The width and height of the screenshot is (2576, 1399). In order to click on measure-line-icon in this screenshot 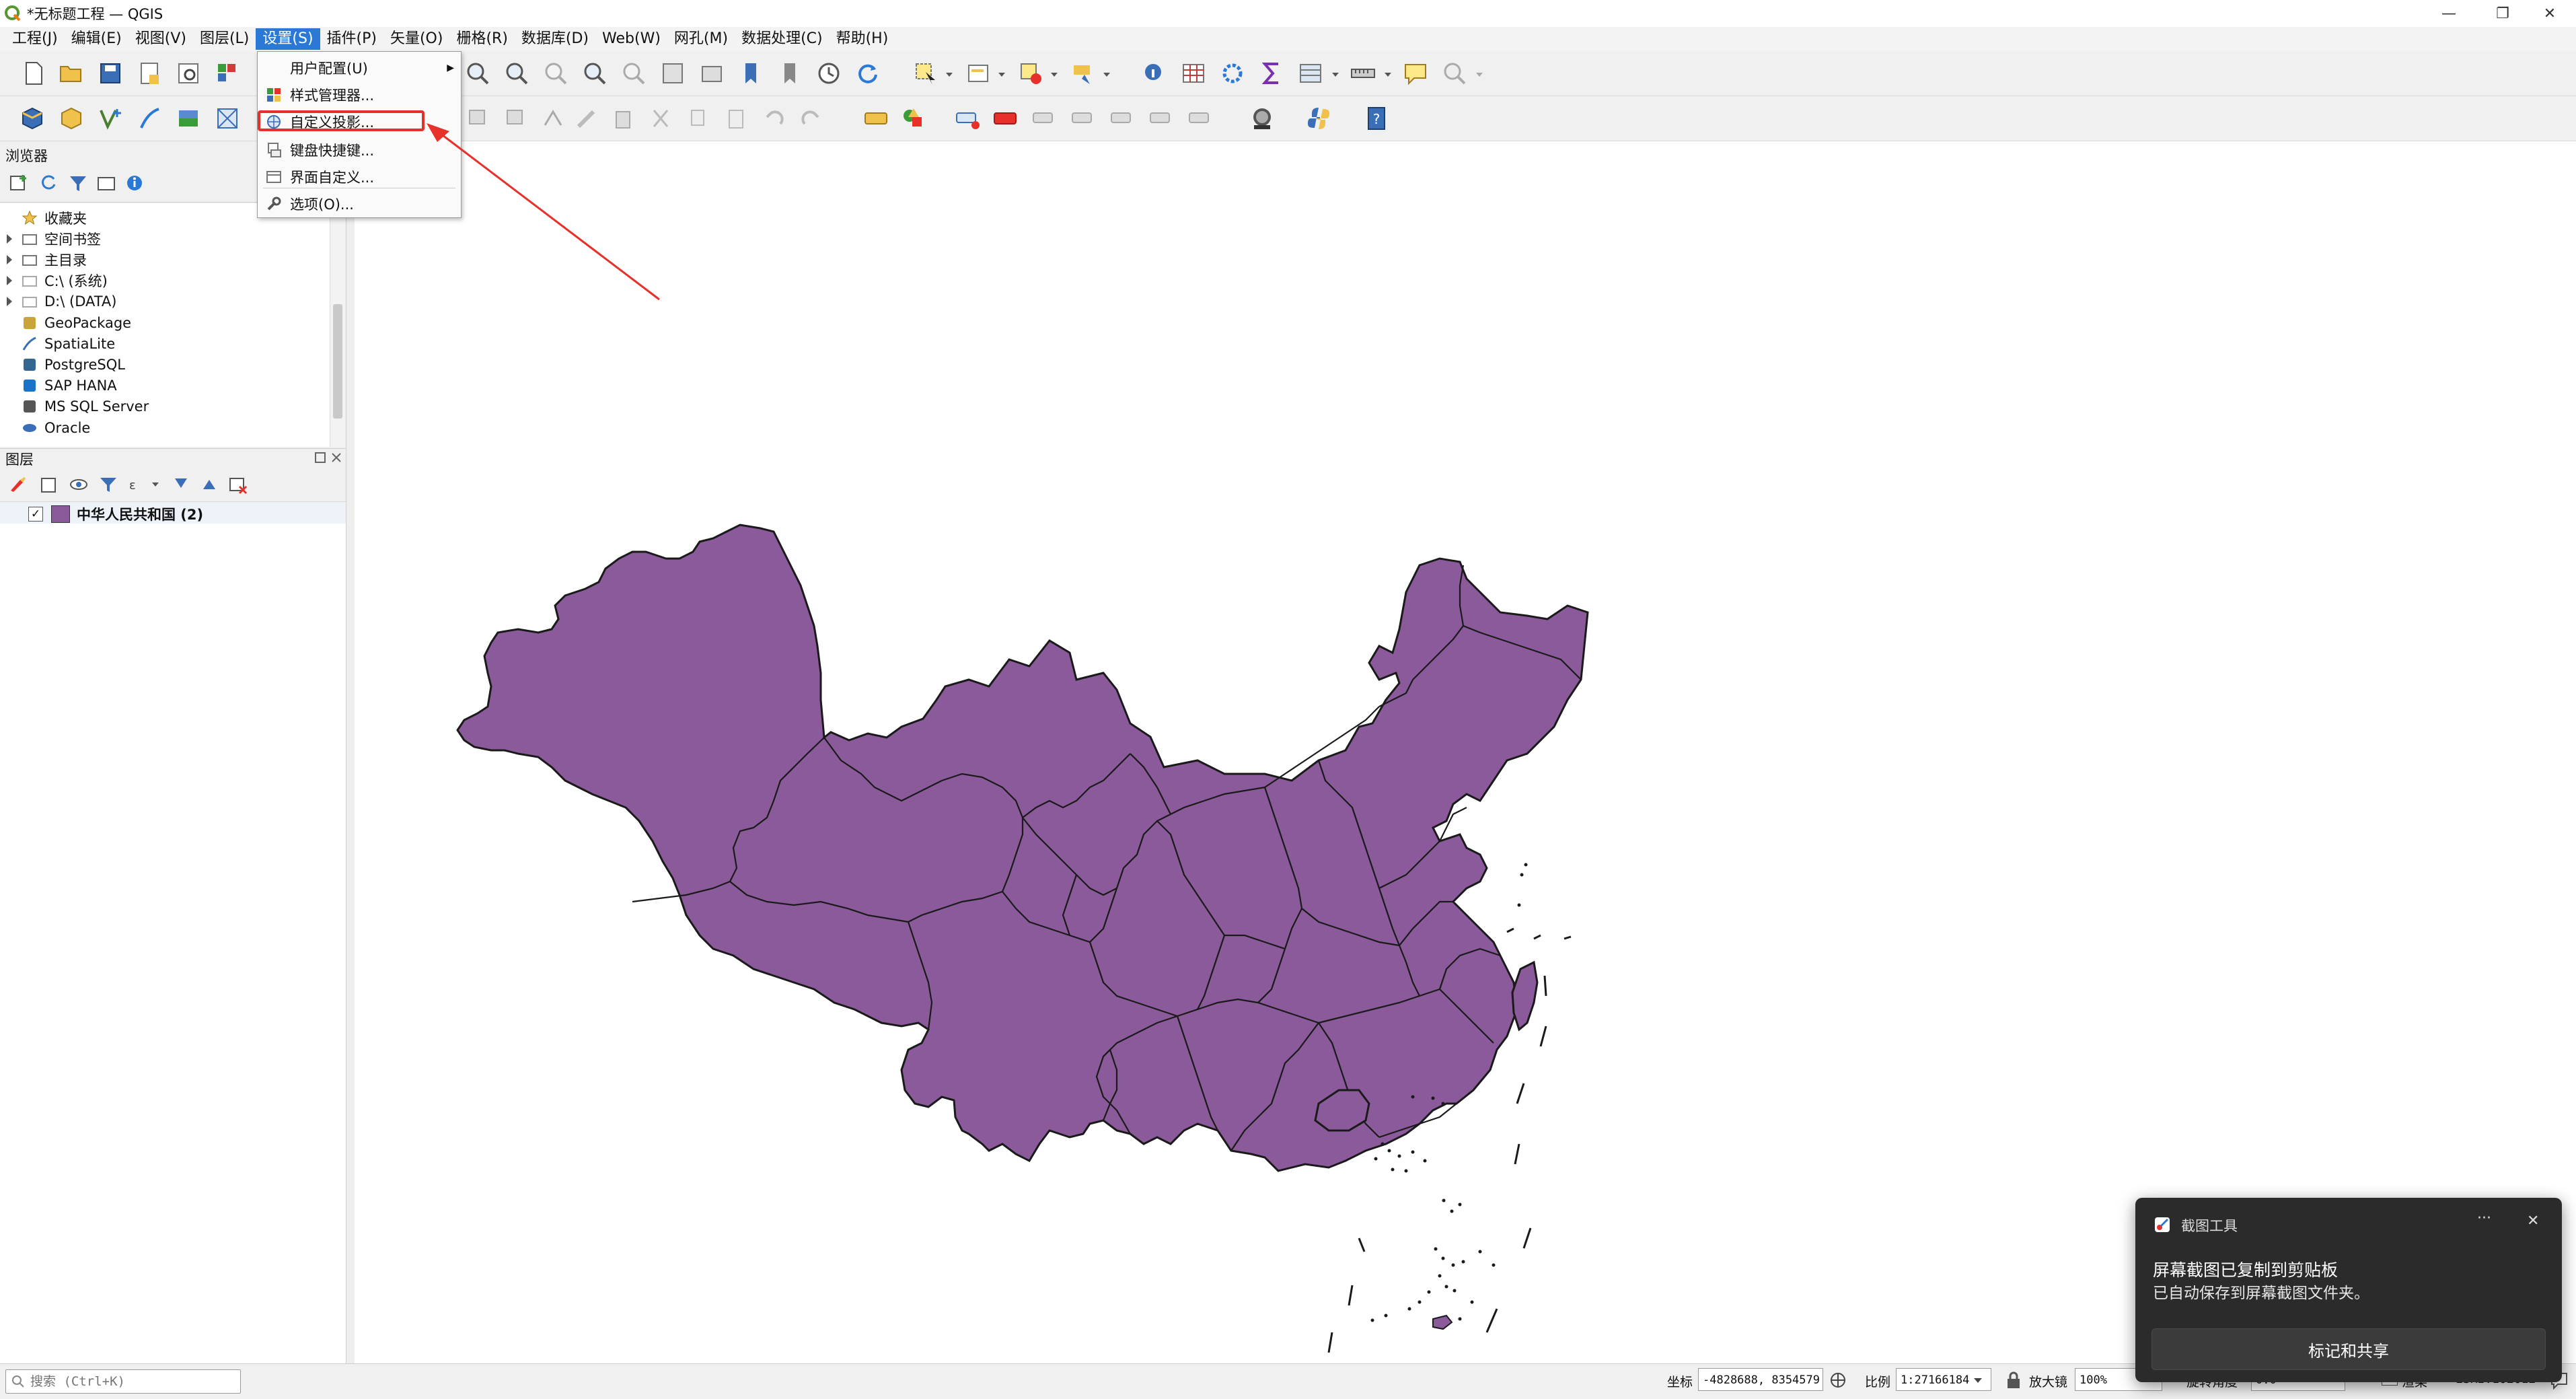, I will do `click(1363, 73)`.